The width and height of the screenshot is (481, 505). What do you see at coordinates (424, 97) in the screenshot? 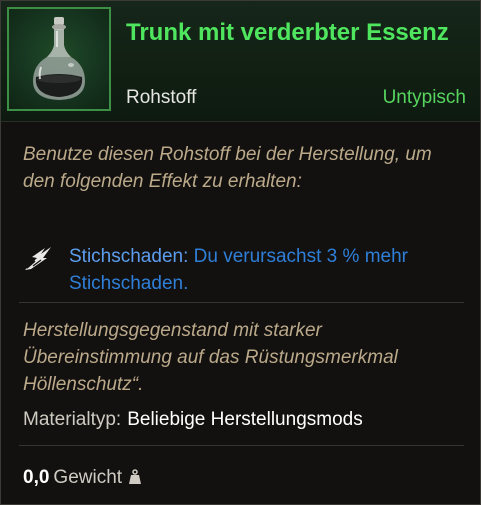
I see `item-rarity: Untypisch` at bounding box center [424, 97].